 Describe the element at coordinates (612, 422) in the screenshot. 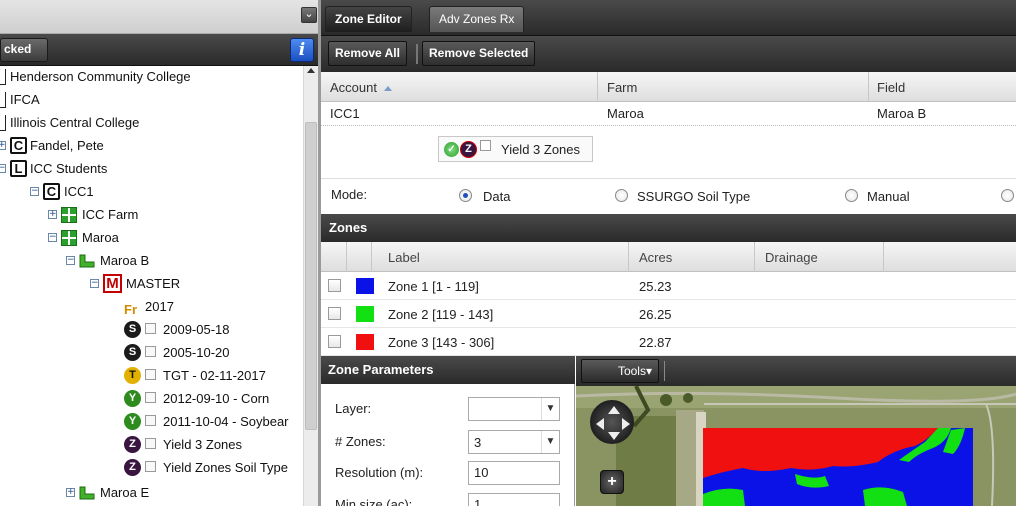

I see `pan-control` at that location.